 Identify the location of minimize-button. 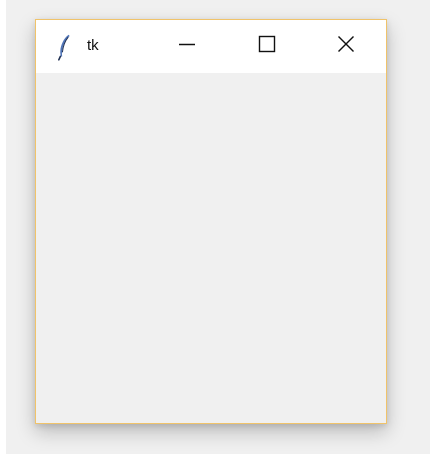
(187, 46).